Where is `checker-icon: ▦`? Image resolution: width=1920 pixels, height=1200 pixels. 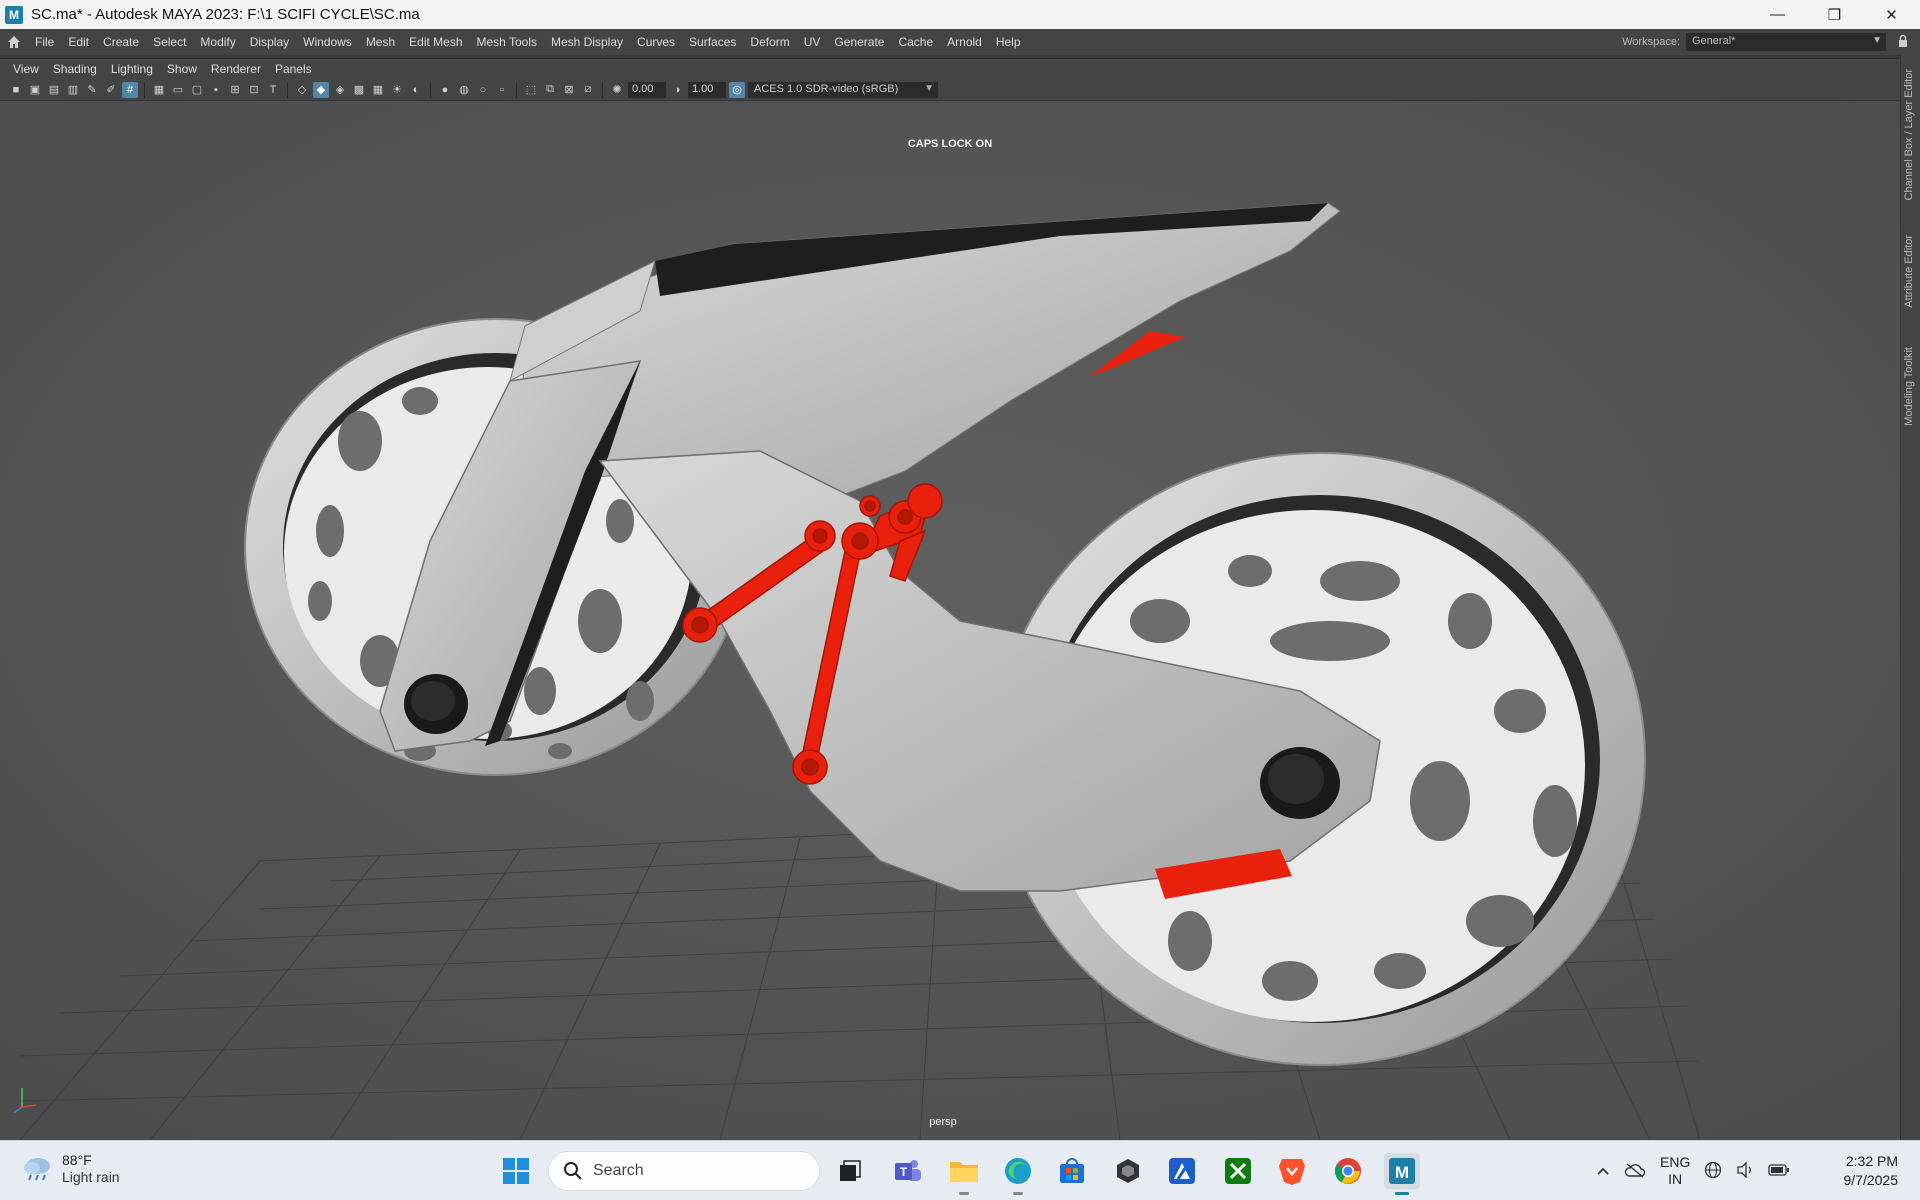 checker-icon: ▦ is located at coordinates (378, 90).